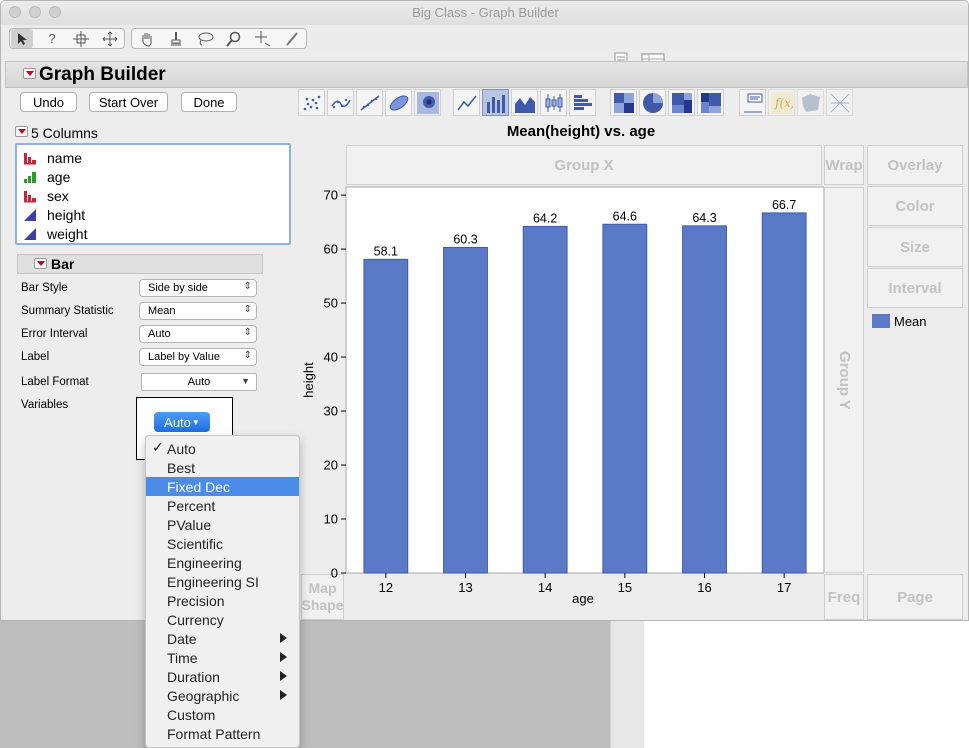 The width and height of the screenshot is (969, 748). I want to click on y-axis-label: height, so click(308, 380).